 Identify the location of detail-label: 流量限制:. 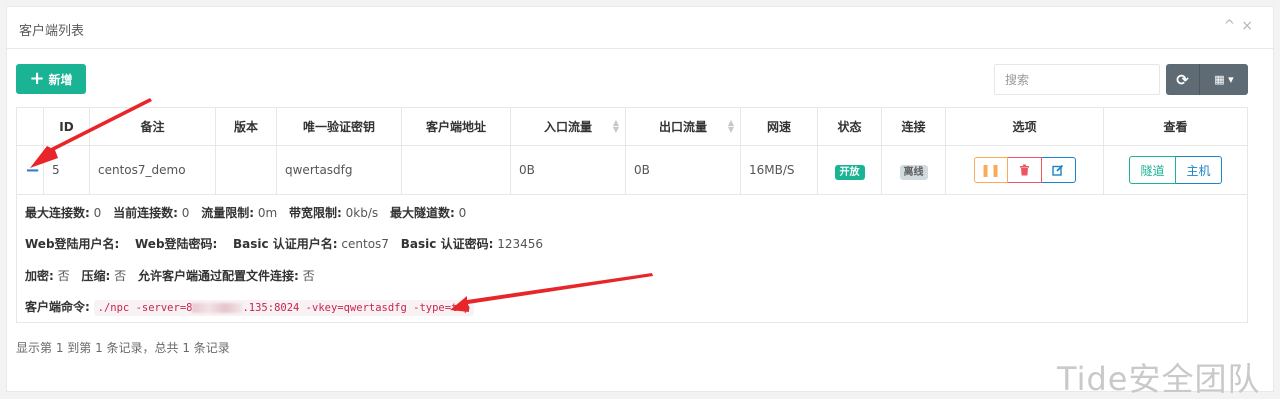
(228, 213).